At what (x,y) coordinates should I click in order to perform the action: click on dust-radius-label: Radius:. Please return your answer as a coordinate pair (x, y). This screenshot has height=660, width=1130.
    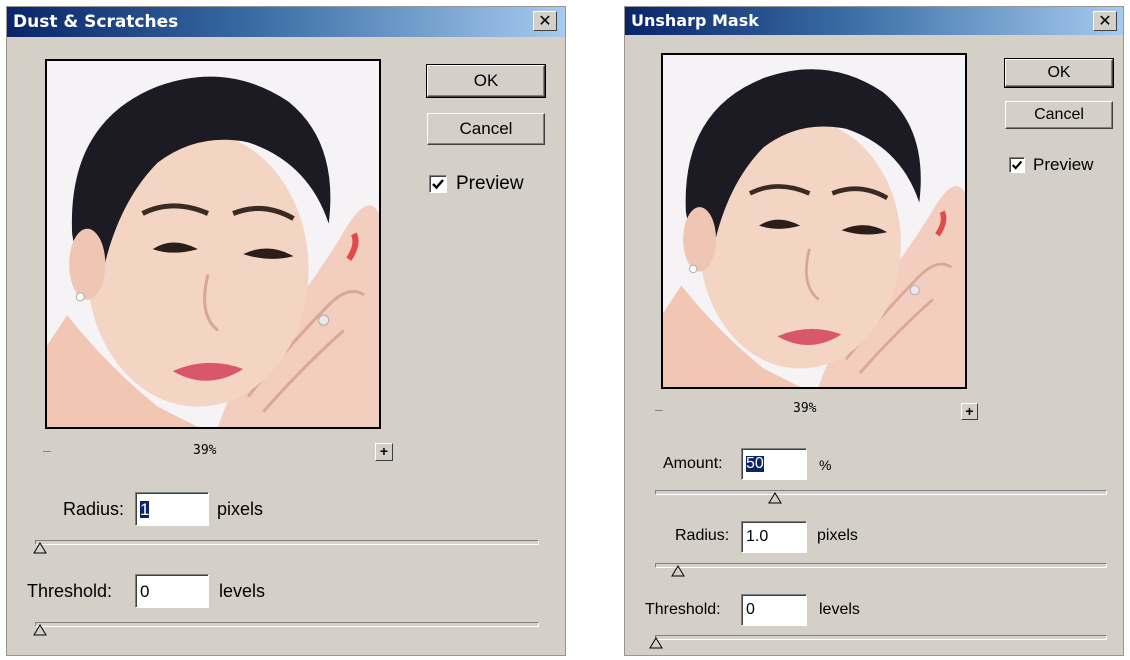
    Looking at the image, I should click on (94, 509).